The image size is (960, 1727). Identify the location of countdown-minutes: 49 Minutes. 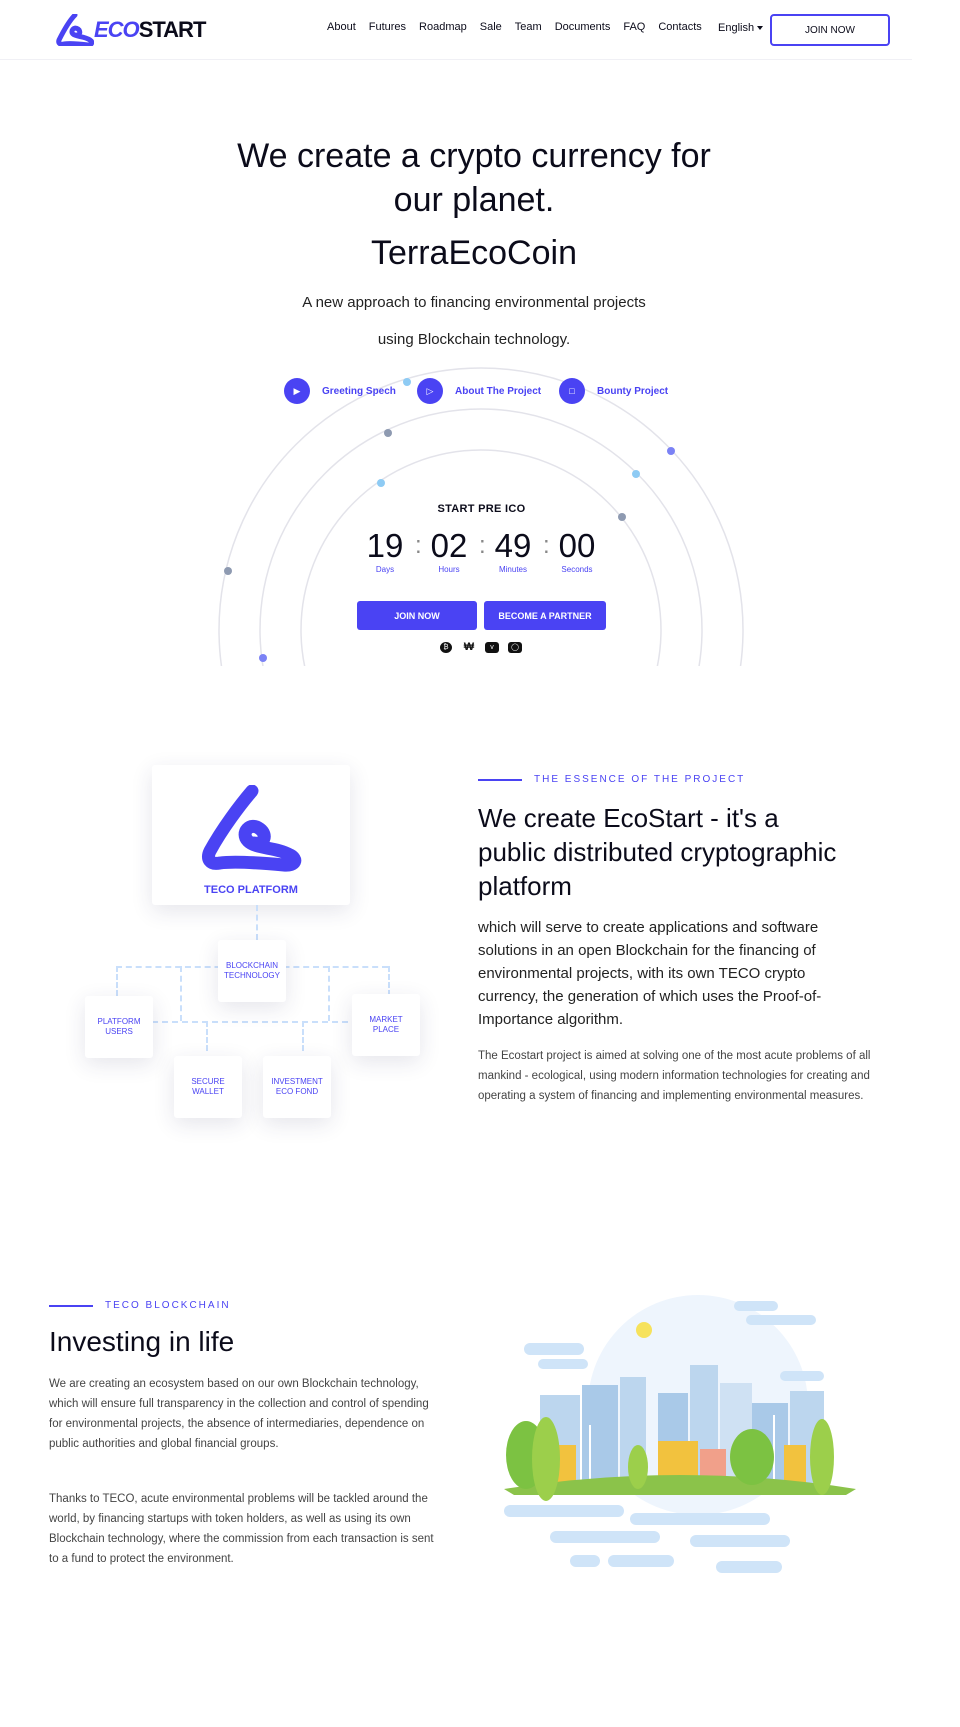
(513, 550).